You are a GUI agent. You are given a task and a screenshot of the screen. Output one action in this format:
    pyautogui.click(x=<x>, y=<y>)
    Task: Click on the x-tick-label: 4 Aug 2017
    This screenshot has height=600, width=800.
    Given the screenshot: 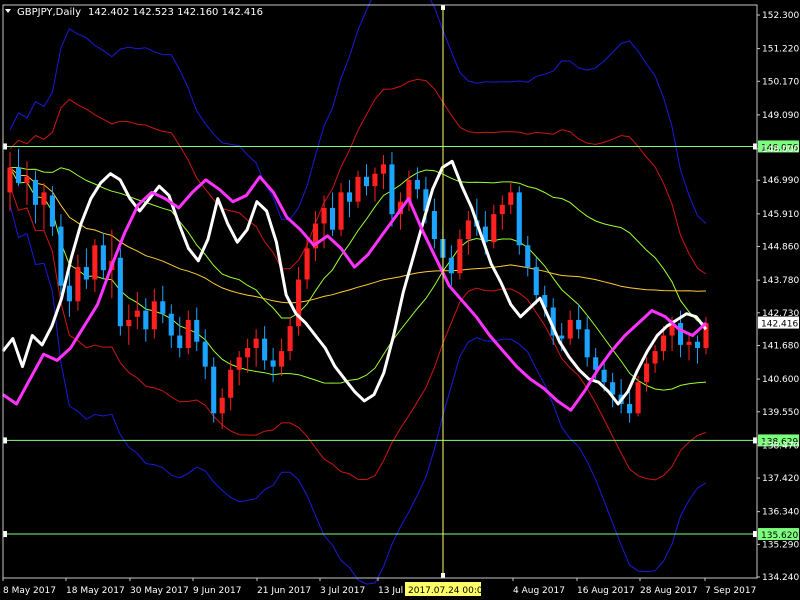 What is the action you would take?
    pyautogui.click(x=539, y=591)
    